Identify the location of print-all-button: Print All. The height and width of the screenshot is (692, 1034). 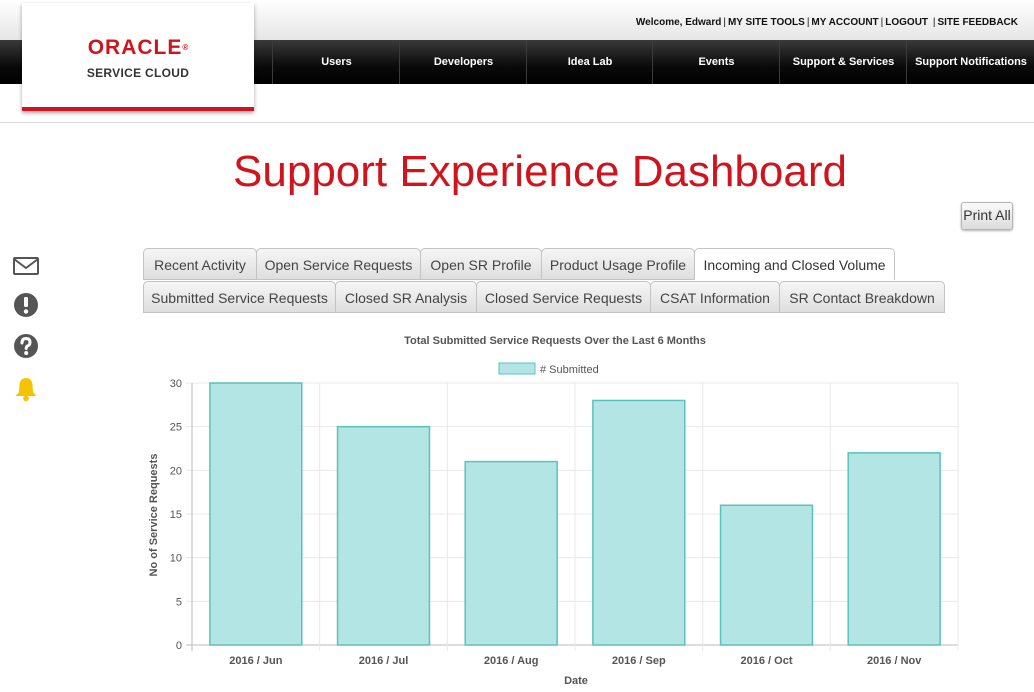
(987, 216).